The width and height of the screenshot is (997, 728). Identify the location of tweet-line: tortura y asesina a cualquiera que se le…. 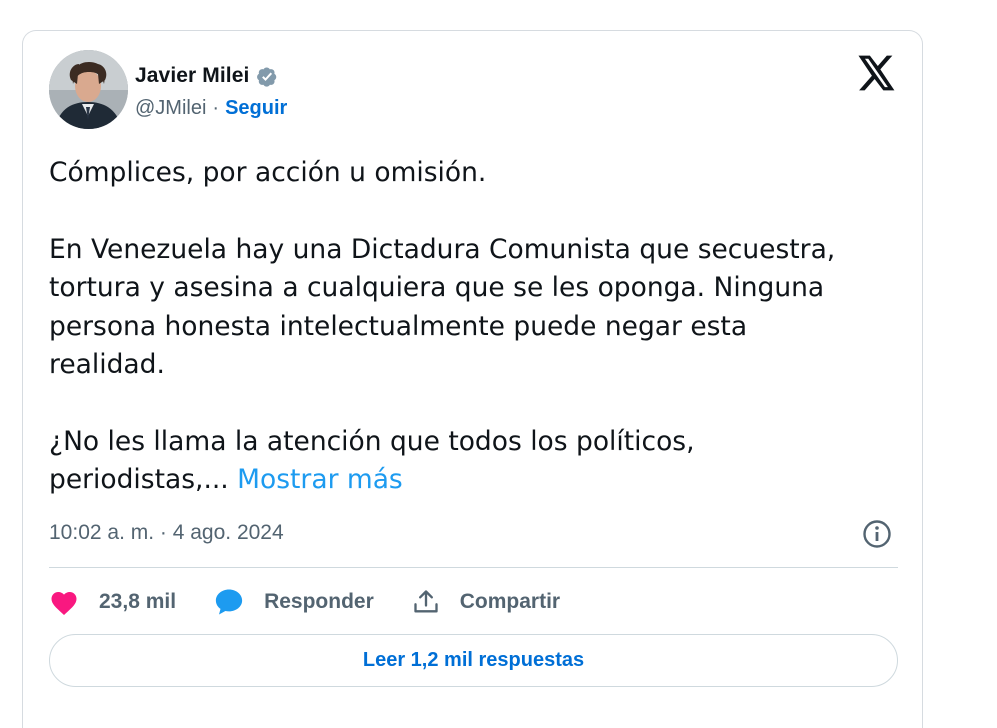
(437, 287).